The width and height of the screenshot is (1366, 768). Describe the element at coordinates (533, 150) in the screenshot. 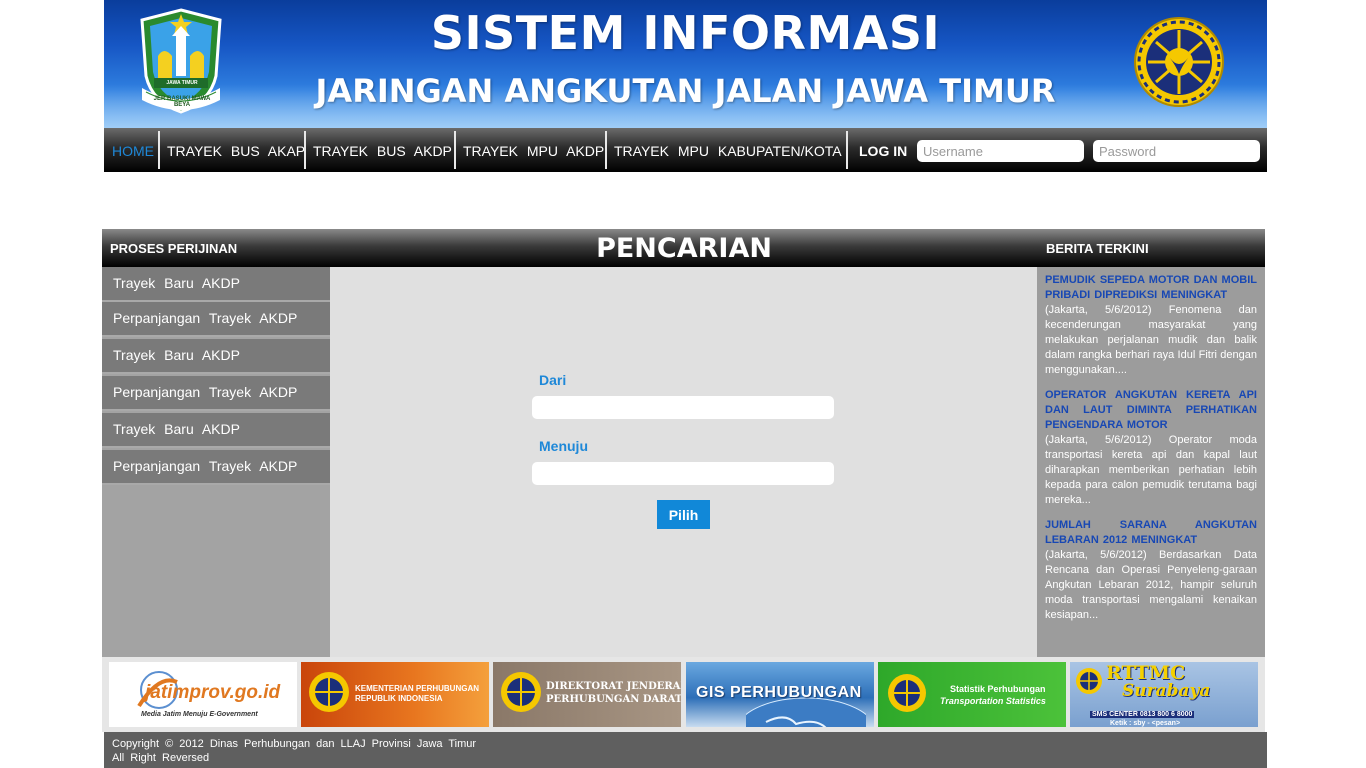

I see `nav-trayek-mpu-akdp: TRAYEK MPU AKDP` at that location.